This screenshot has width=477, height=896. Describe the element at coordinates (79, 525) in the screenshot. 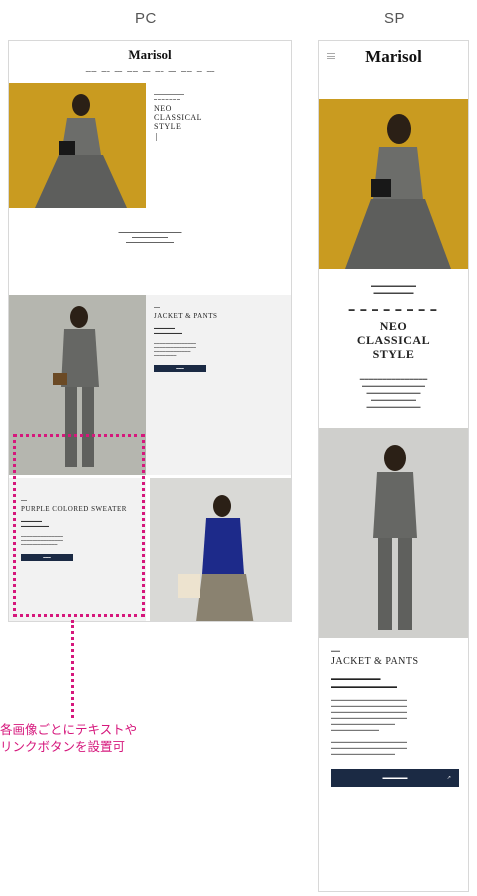

I see `highlight-box` at that location.